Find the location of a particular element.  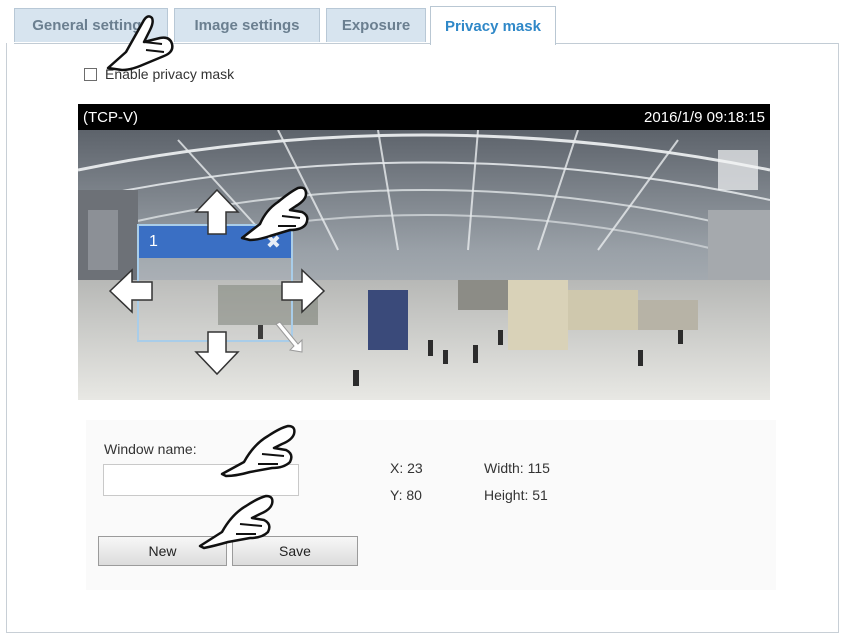

x-coordinate-readout: X: 23 is located at coordinates (406, 468).